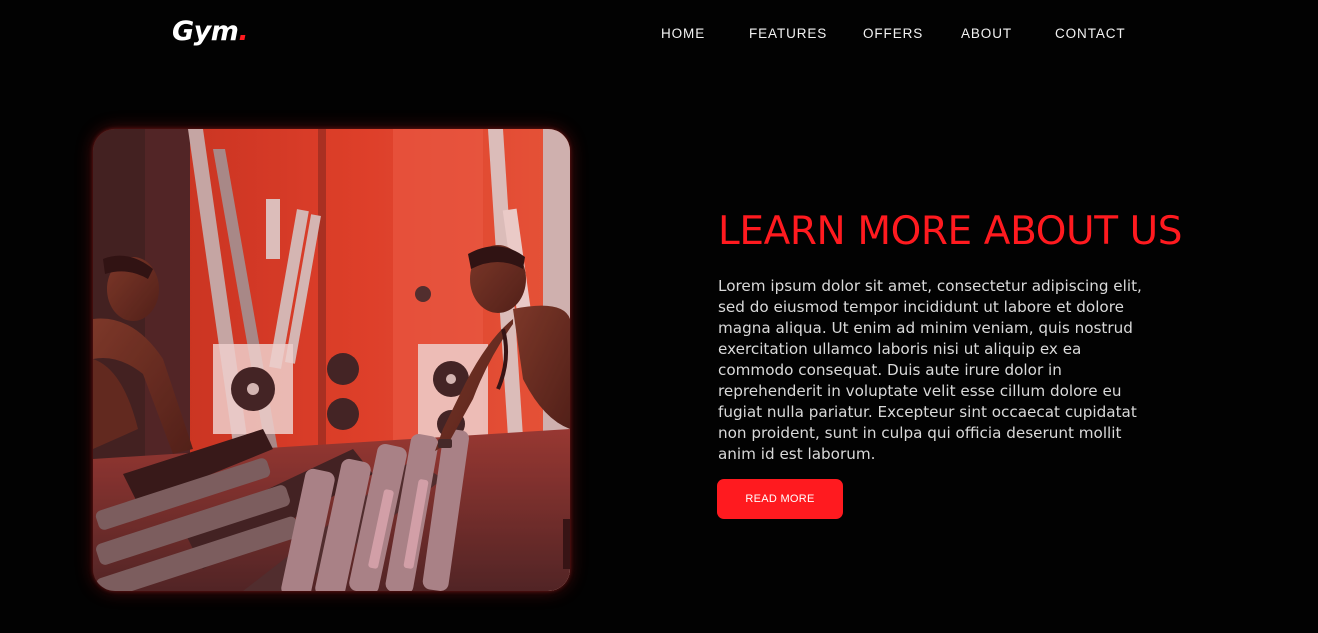 This screenshot has height=633, width=1318. What do you see at coordinates (780, 499) in the screenshot?
I see `read-more-button: READ MORE` at bounding box center [780, 499].